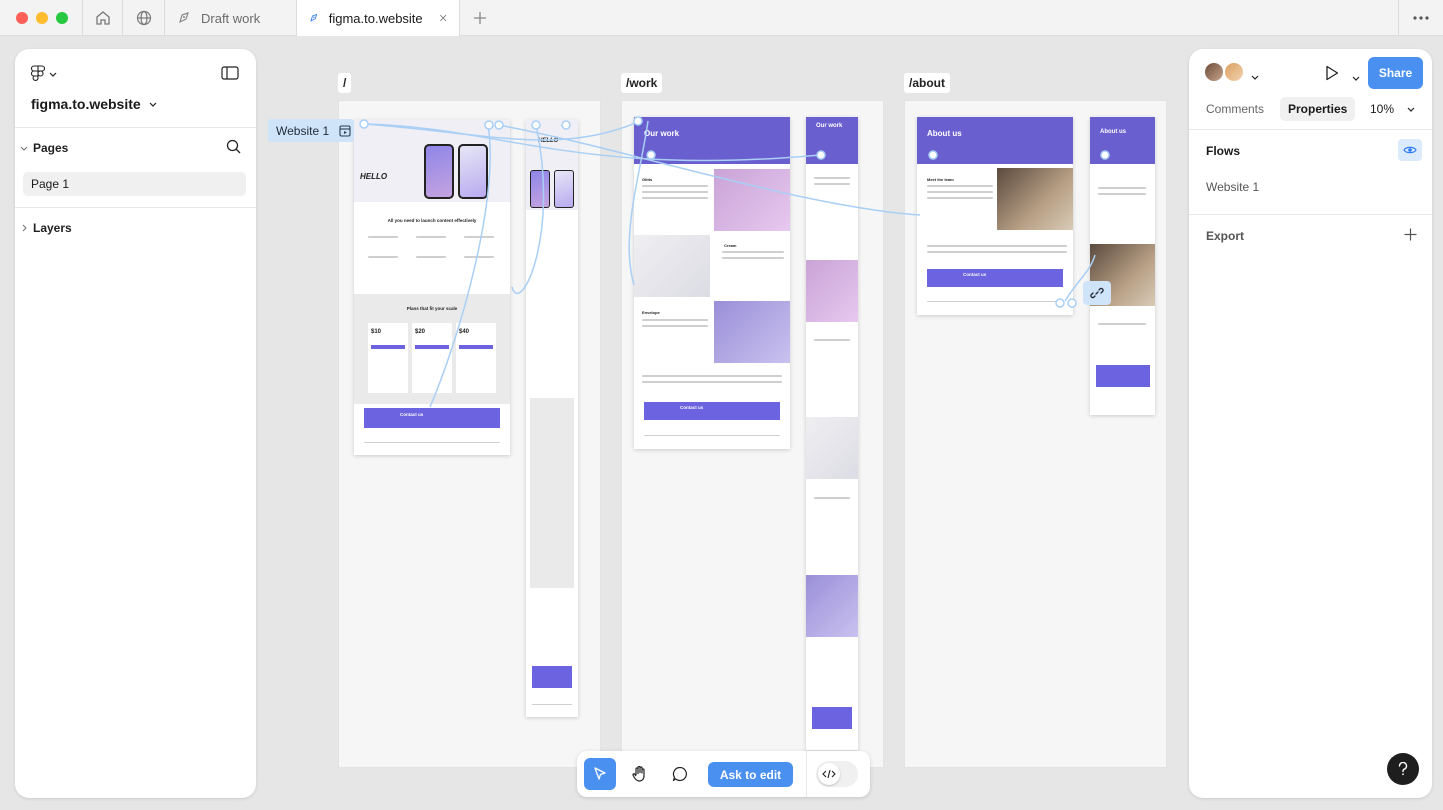  I want to click on flow-start-label: Website 1, so click(303, 130).